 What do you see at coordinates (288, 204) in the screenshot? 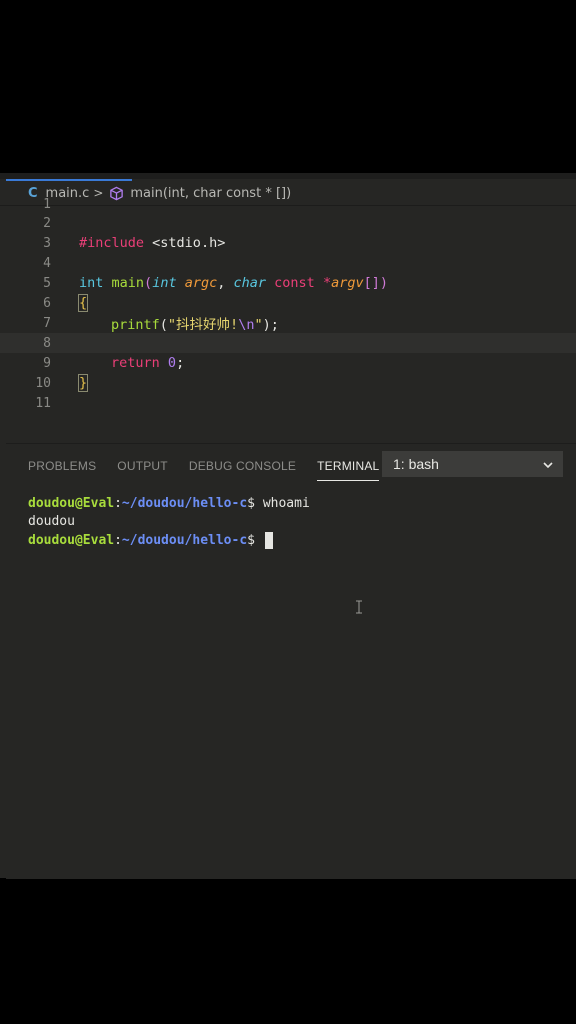
I see `code-line-1: 1` at bounding box center [288, 204].